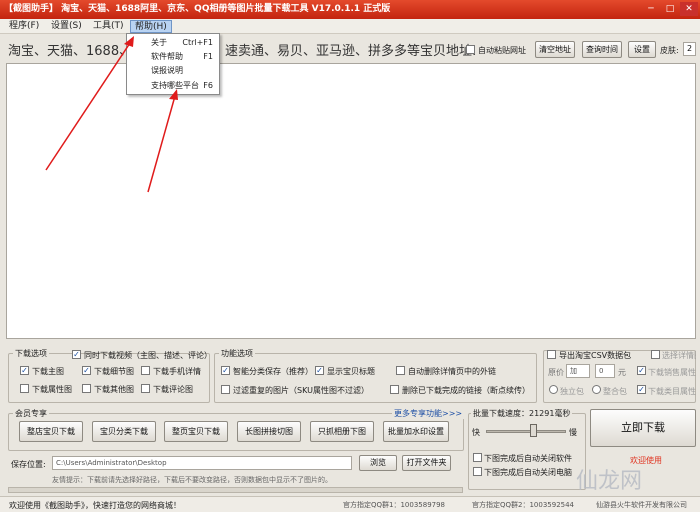  Describe the element at coordinates (70, 51) in the screenshot. I see `url-prompt-left: 淘宝、天猫、1688、` at that location.